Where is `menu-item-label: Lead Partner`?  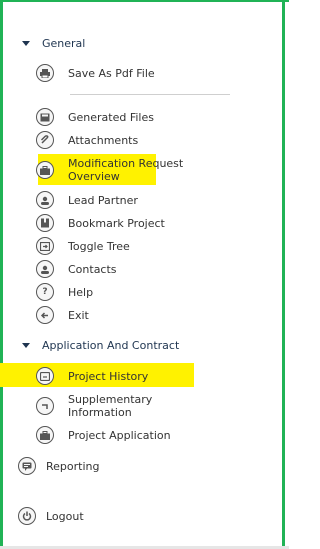
menu-item-label: Lead Partner is located at coordinates (103, 200).